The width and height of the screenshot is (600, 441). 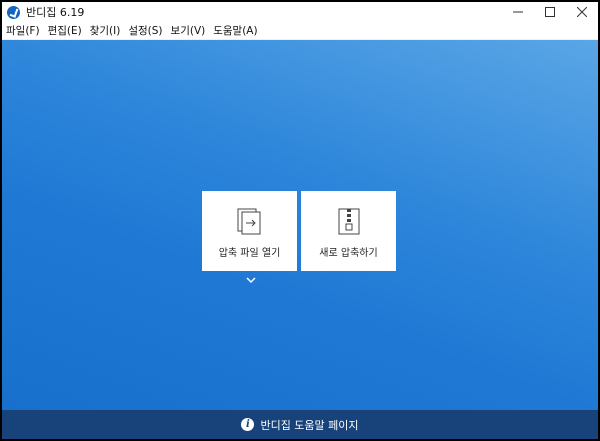 I want to click on open-archive-button: 압축 파일 열기, so click(x=249, y=231).